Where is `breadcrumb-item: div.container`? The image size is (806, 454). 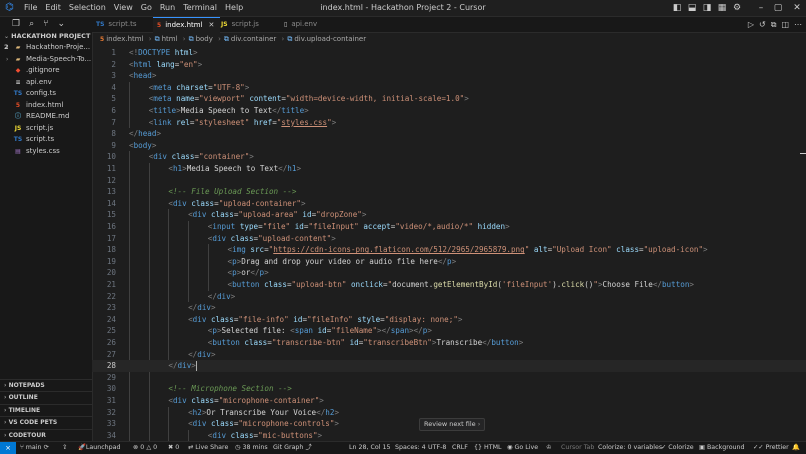
breadcrumb-item: div.container is located at coordinates (253, 39).